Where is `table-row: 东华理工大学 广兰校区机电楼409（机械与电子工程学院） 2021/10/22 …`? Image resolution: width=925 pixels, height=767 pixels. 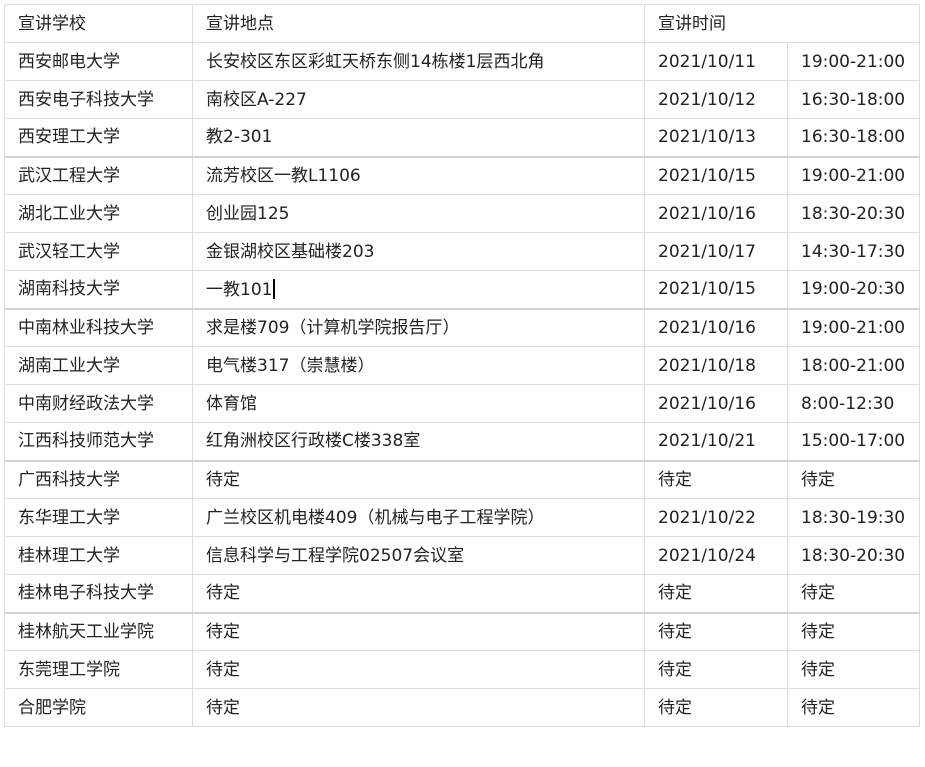 table-row: 东华理工大学 广兰校区机电楼409（机械与电子工程学院） 2021/10/22 … is located at coordinates (462, 517).